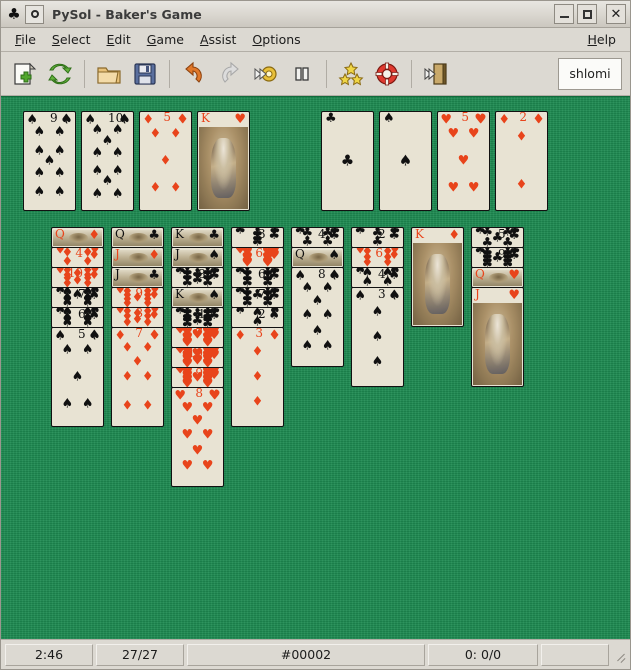 This screenshot has width=631, height=670. Describe the element at coordinates (197, 437) in the screenshot. I see `tableau-3-card-9: 8 ♥ ♥ ♥ ♥ ♥ ♥ ♥ ♥ ♥ ♥ ♥` at that location.